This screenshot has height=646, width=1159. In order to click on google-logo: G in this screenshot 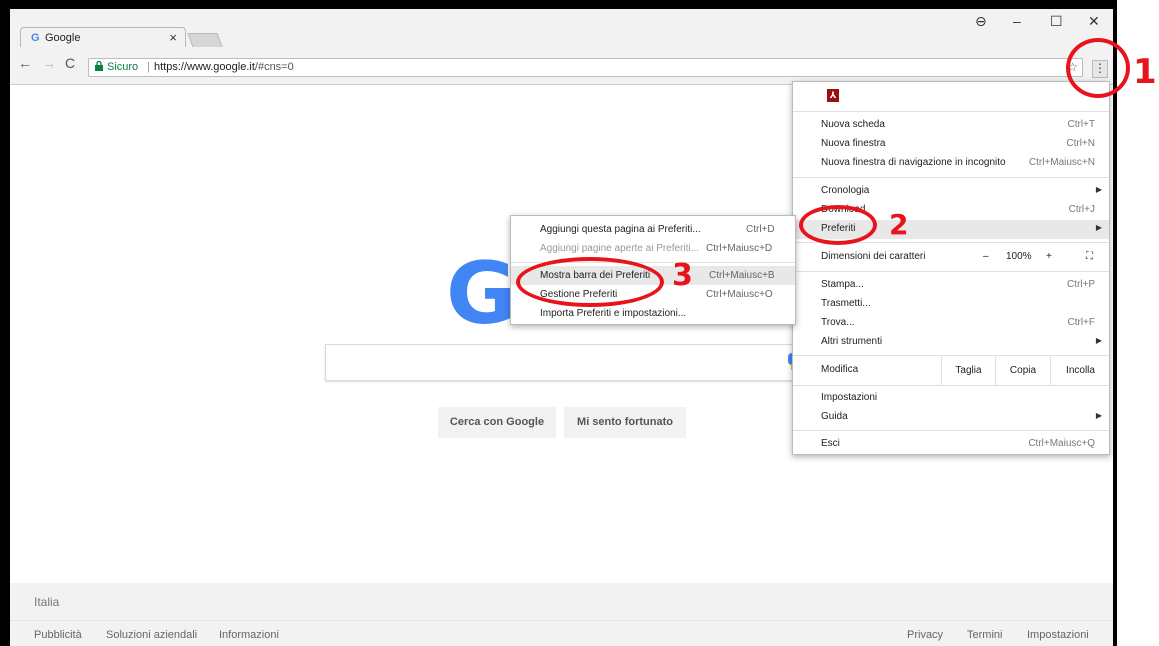, I will do `click(481, 294)`.